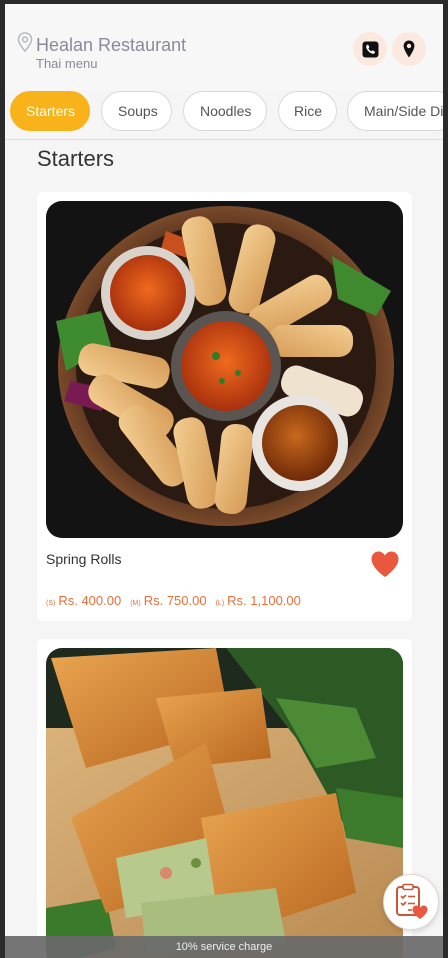 The width and height of the screenshot is (448, 958). I want to click on service-charge-bar: 10% service charge, so click(224, 947).